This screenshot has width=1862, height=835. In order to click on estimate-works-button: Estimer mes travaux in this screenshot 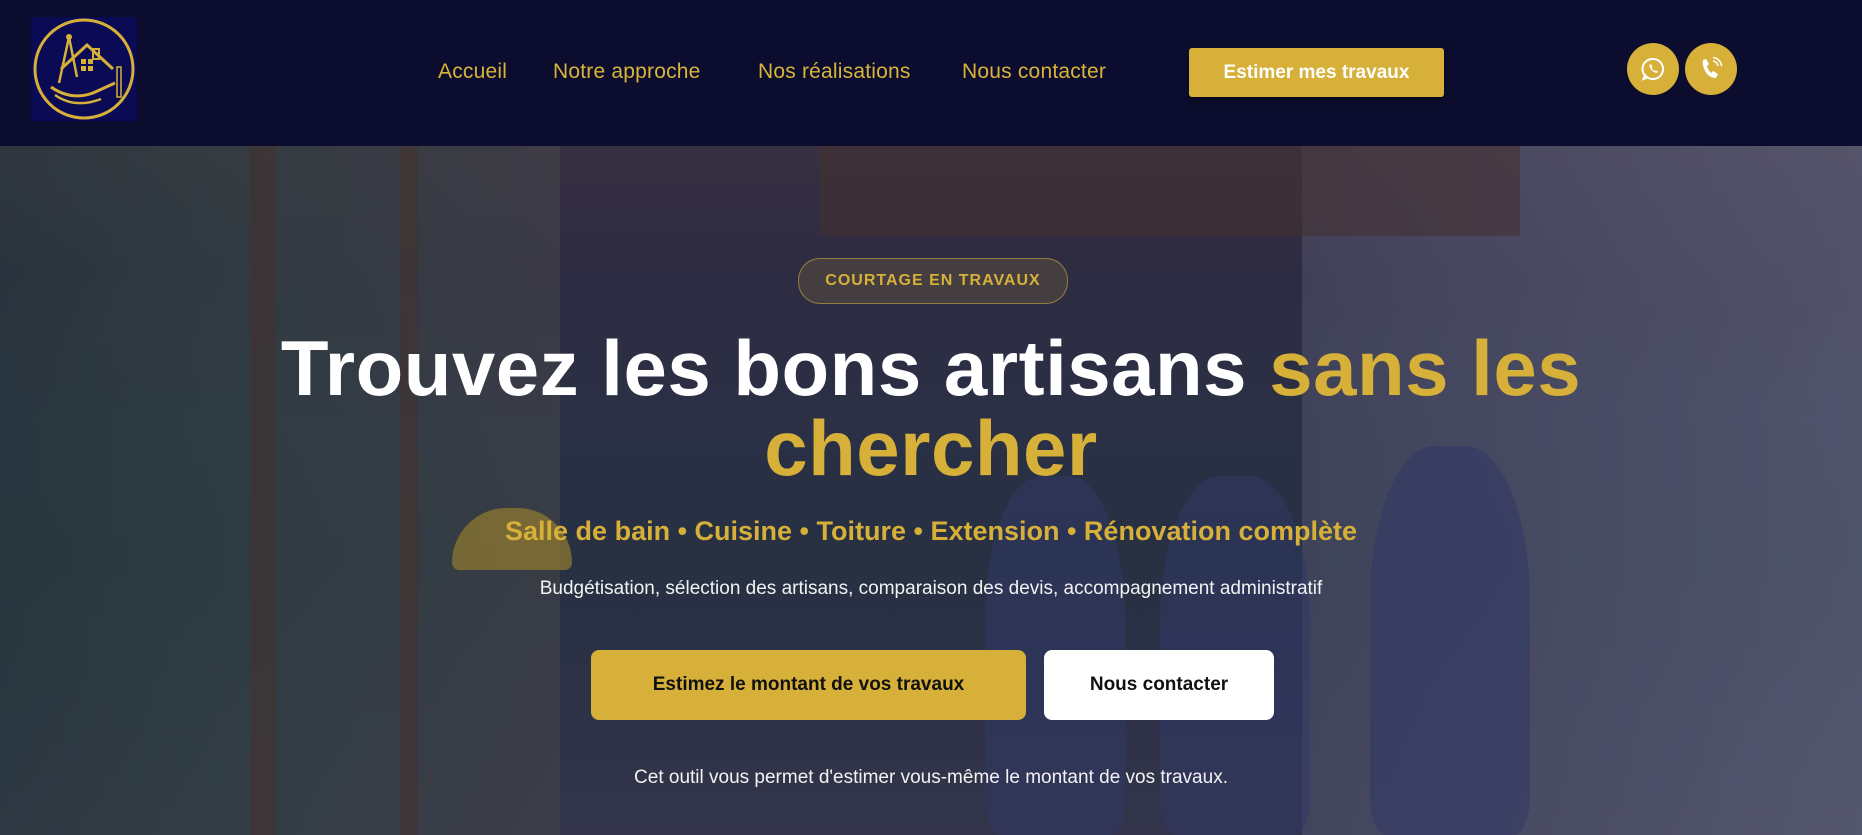, I will do `click(1316, 72)`.